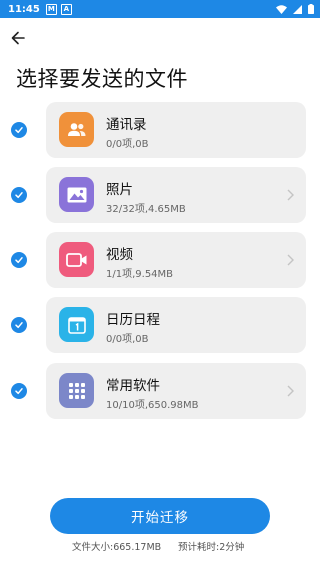 The width and height of the screenshot is (320, 568). Describe the element at coordinates (297, 9) in the screenshot. I see `signal-icon` at that location.